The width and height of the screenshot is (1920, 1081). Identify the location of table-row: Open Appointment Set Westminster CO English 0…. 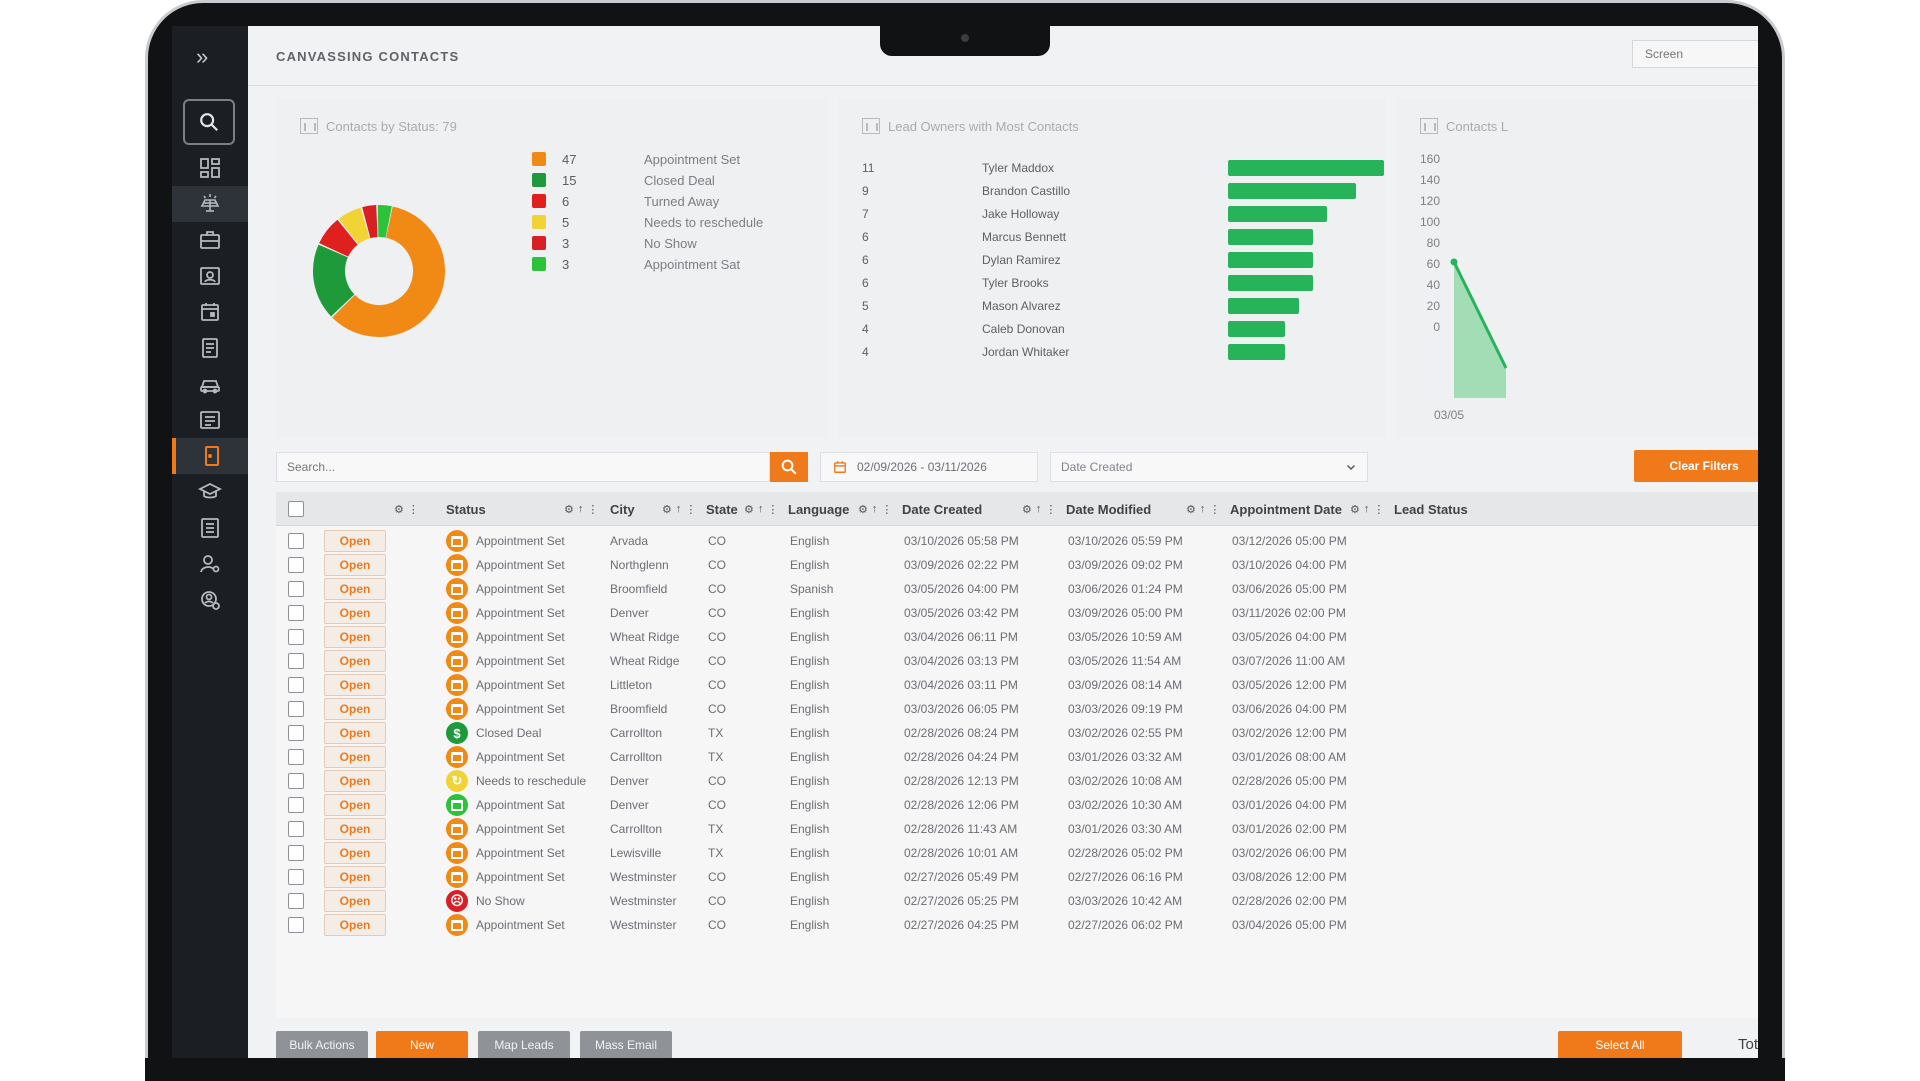
(1017, 925).